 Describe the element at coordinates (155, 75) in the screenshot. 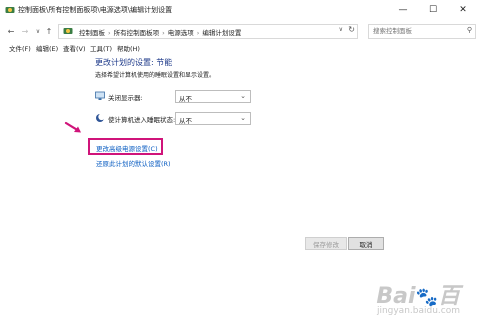

I see `page-subtitle: 选择希望计算机使用的睡眠设置和显示设置。` at that location.